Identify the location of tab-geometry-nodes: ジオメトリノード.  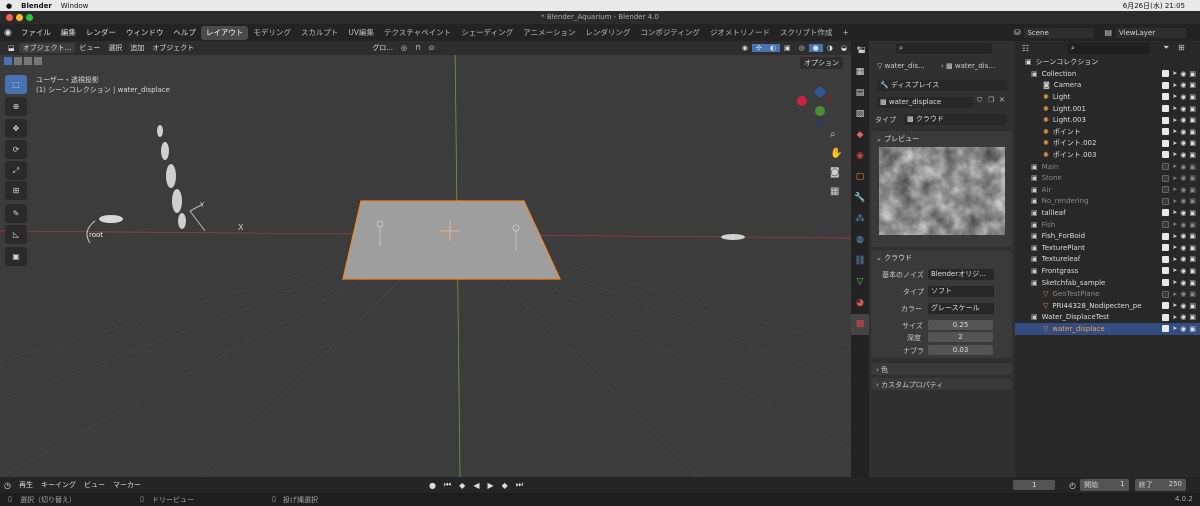
(740, 33).